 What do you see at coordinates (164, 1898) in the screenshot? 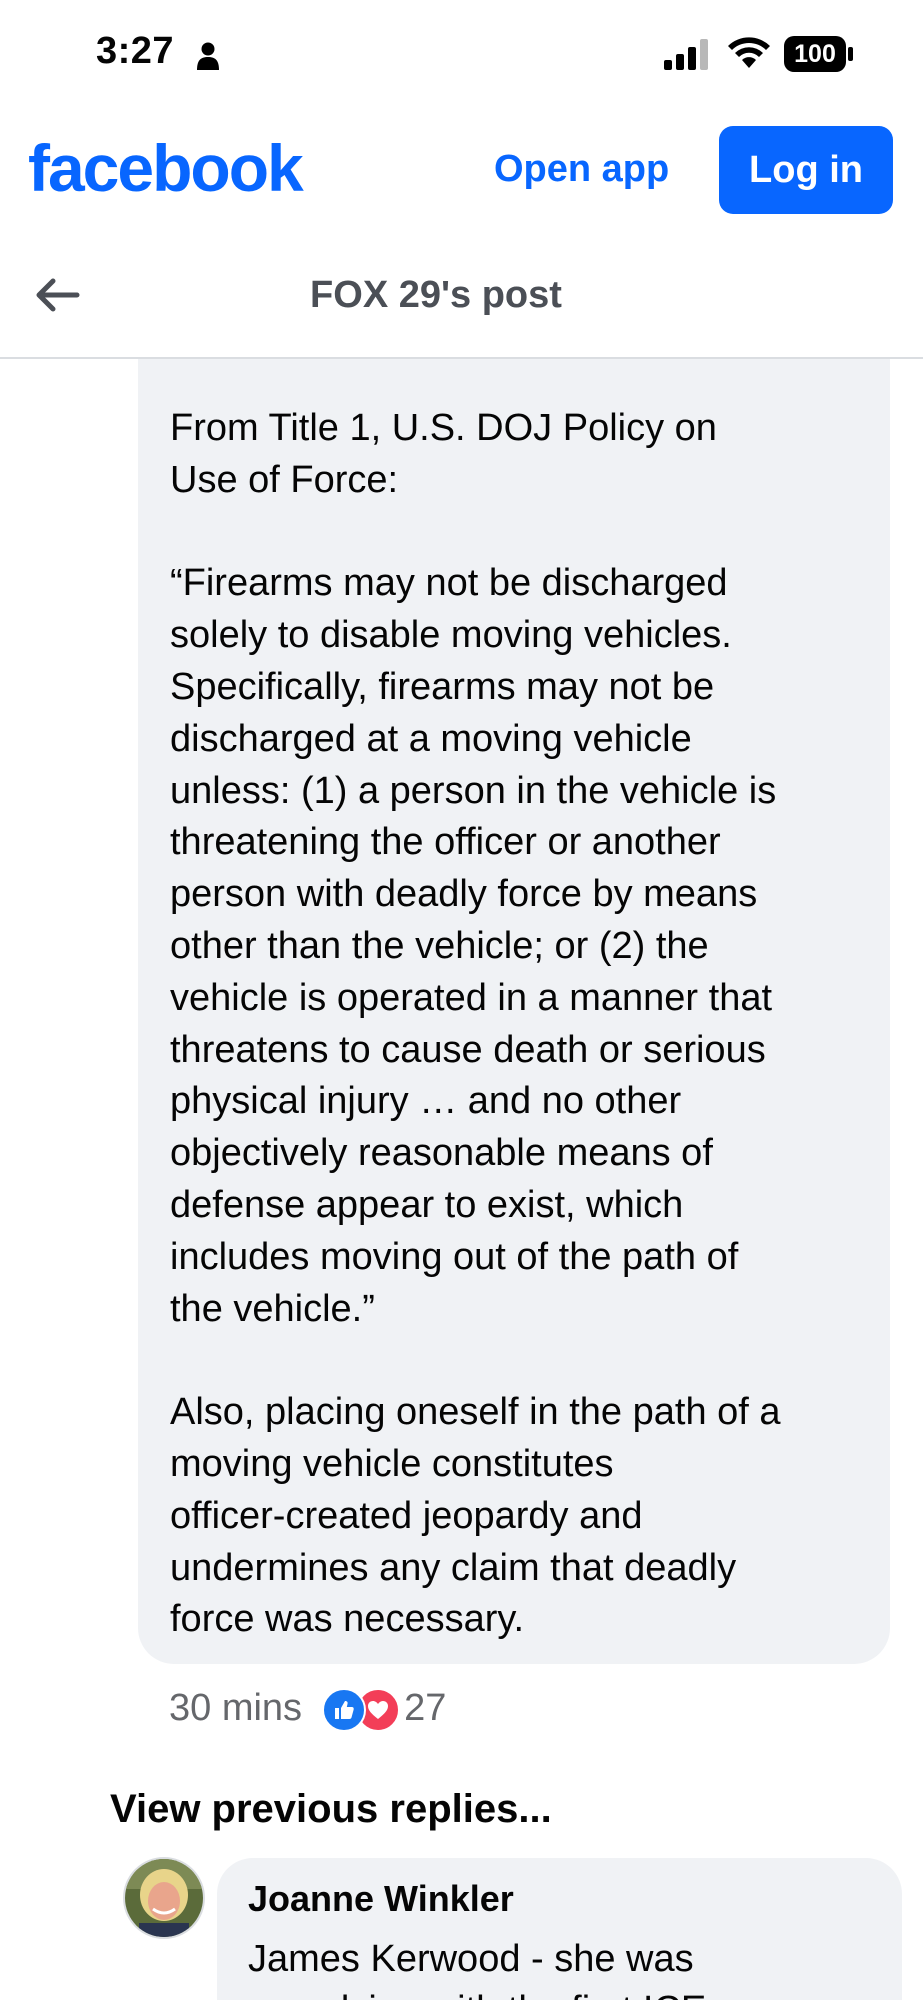
I see `avatar` at bounding box center [164, 1898].